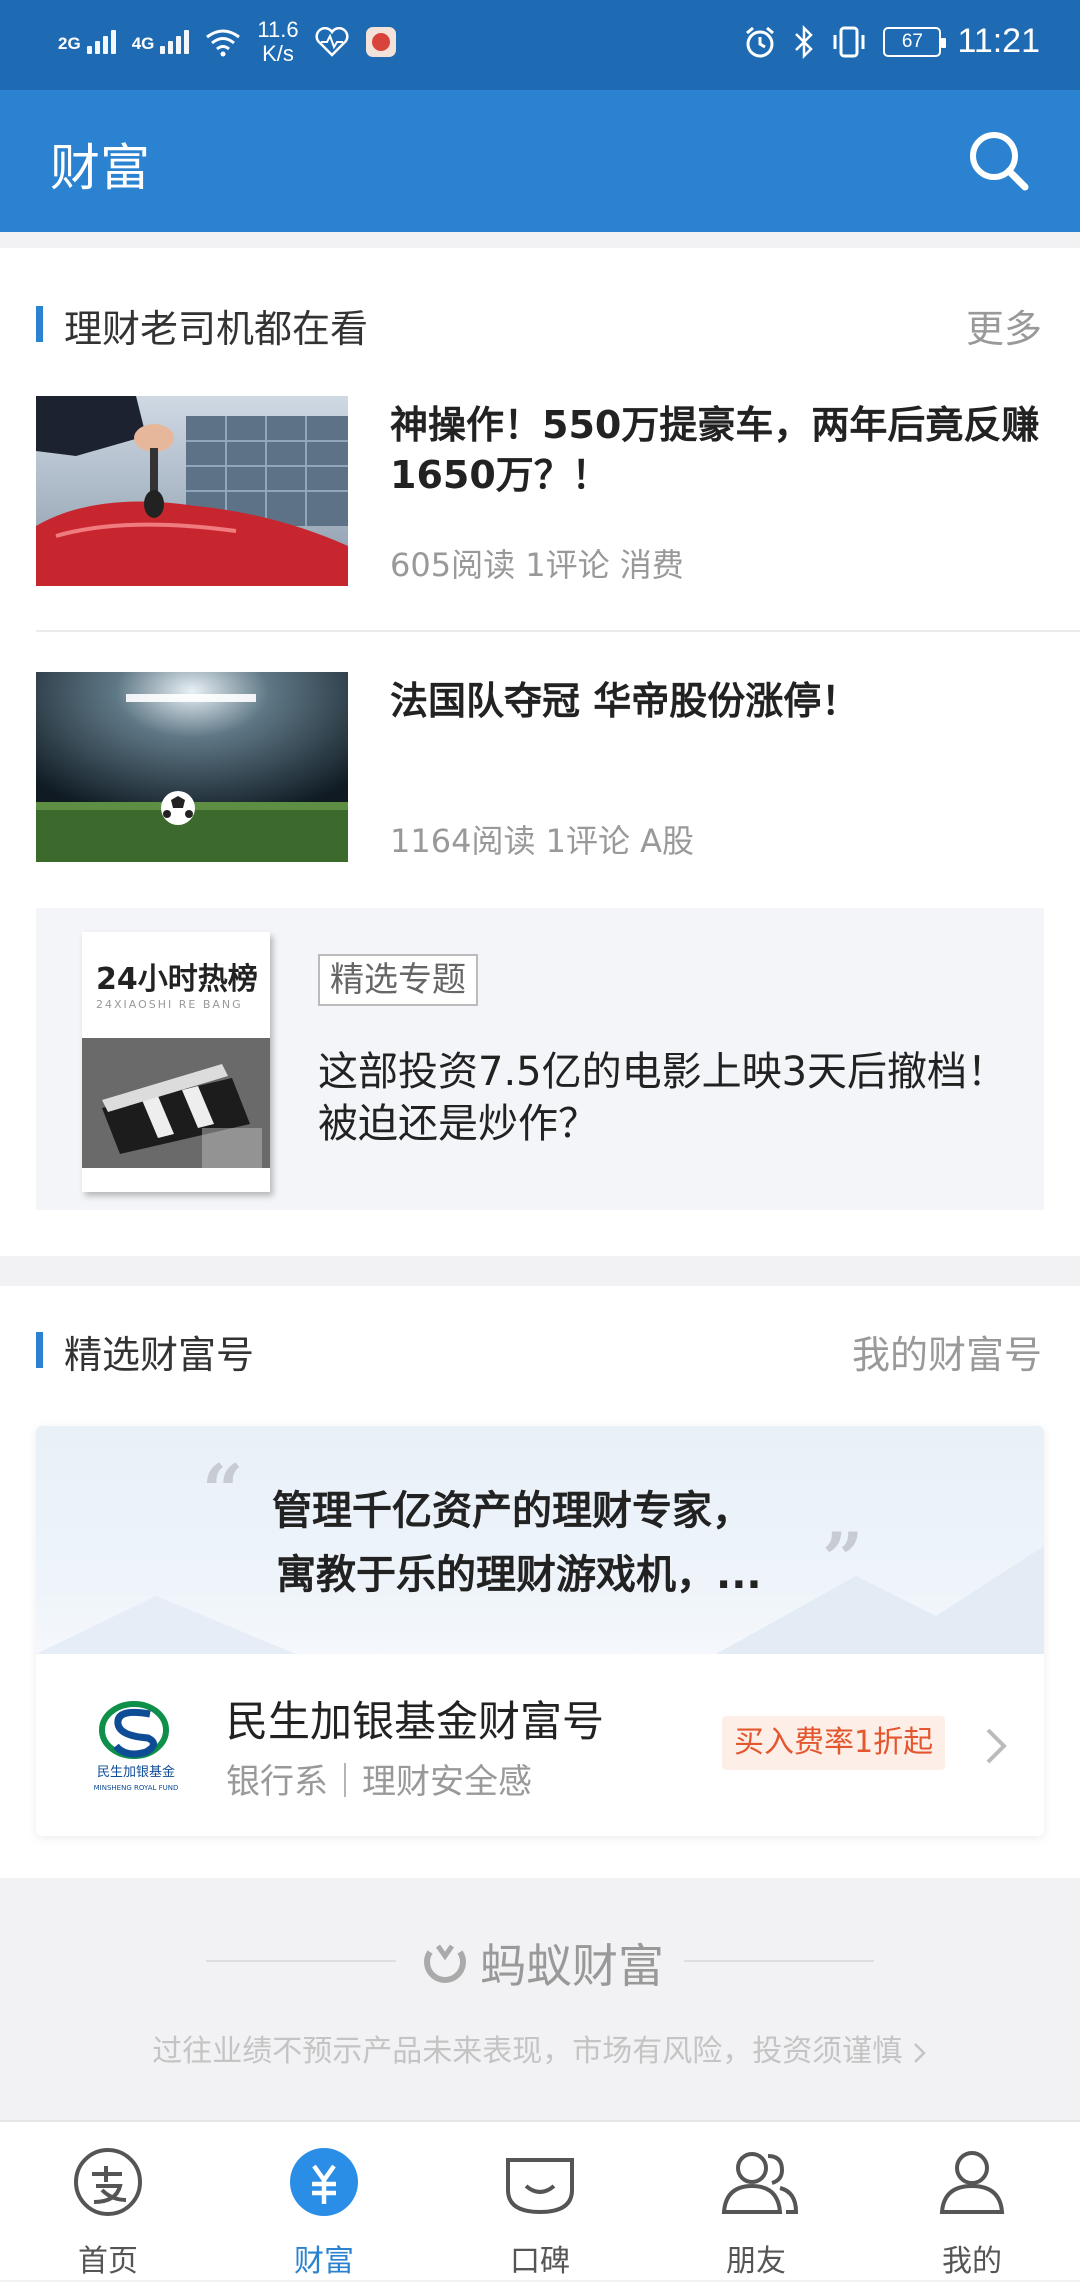 The width and height of the screenshot is (1080, 2282). What do you see at coordinates (804, 41) in the screenshot?
I see `bluetooth-icon` at bounding box center [804, 41].